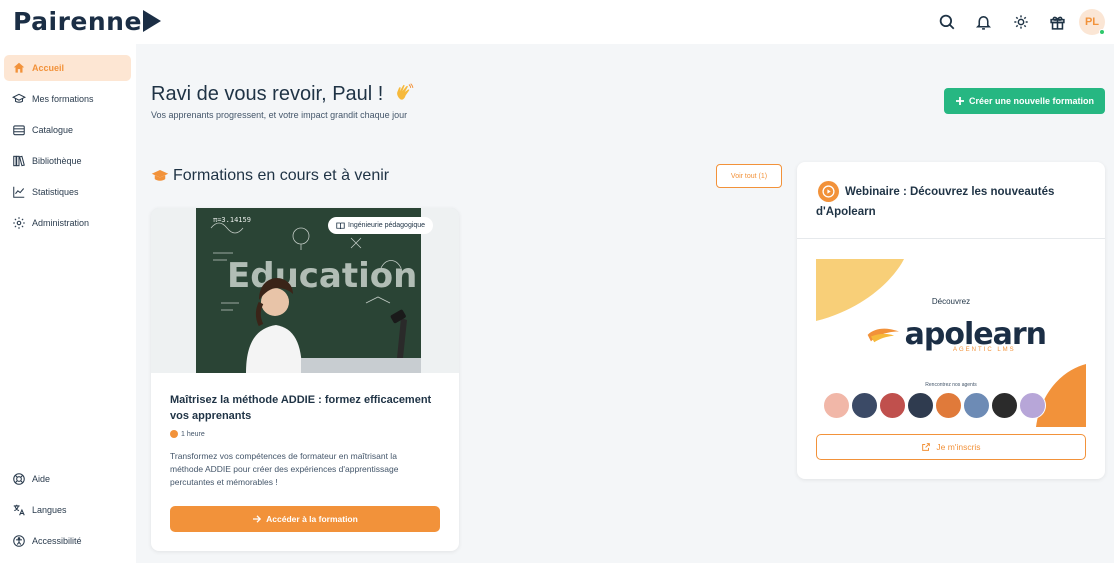 This screenshot has height=563, width=1114. Describe the element at coordinates (57, 161) in the screenshot. I see `sidebar-item-label: Bibliothèque` at that location.